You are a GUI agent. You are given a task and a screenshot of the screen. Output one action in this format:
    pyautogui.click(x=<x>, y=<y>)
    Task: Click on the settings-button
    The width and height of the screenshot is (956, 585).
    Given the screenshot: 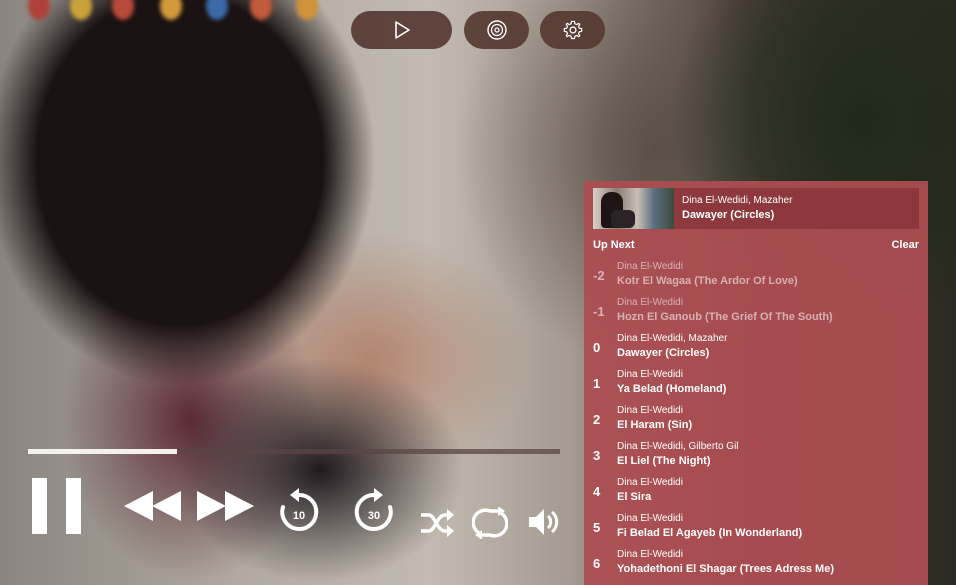 What is the action you would take?
    pyautogui.click(x=572, y=30)
    